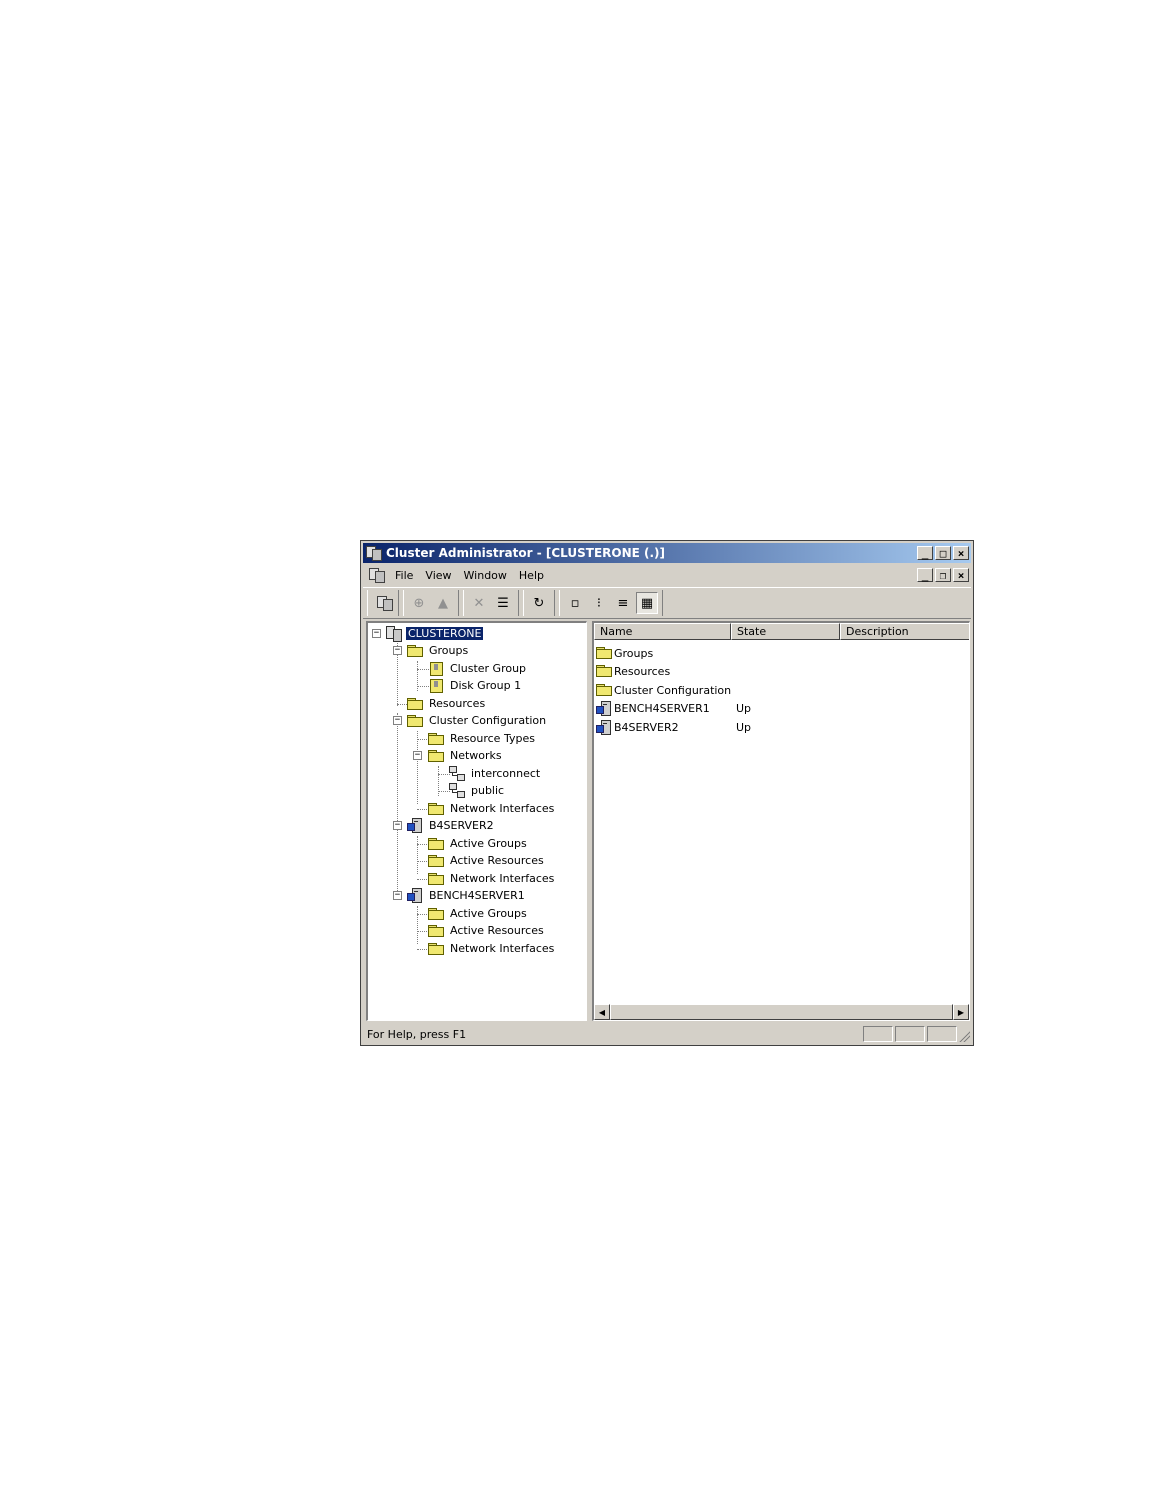 The height and width of the screenshot is (1499, 1158). What do you see at coordinates (646, 727) in the screenshot?
I see `list-item-name: B4SERVER2` at bounding box center [646, 727].